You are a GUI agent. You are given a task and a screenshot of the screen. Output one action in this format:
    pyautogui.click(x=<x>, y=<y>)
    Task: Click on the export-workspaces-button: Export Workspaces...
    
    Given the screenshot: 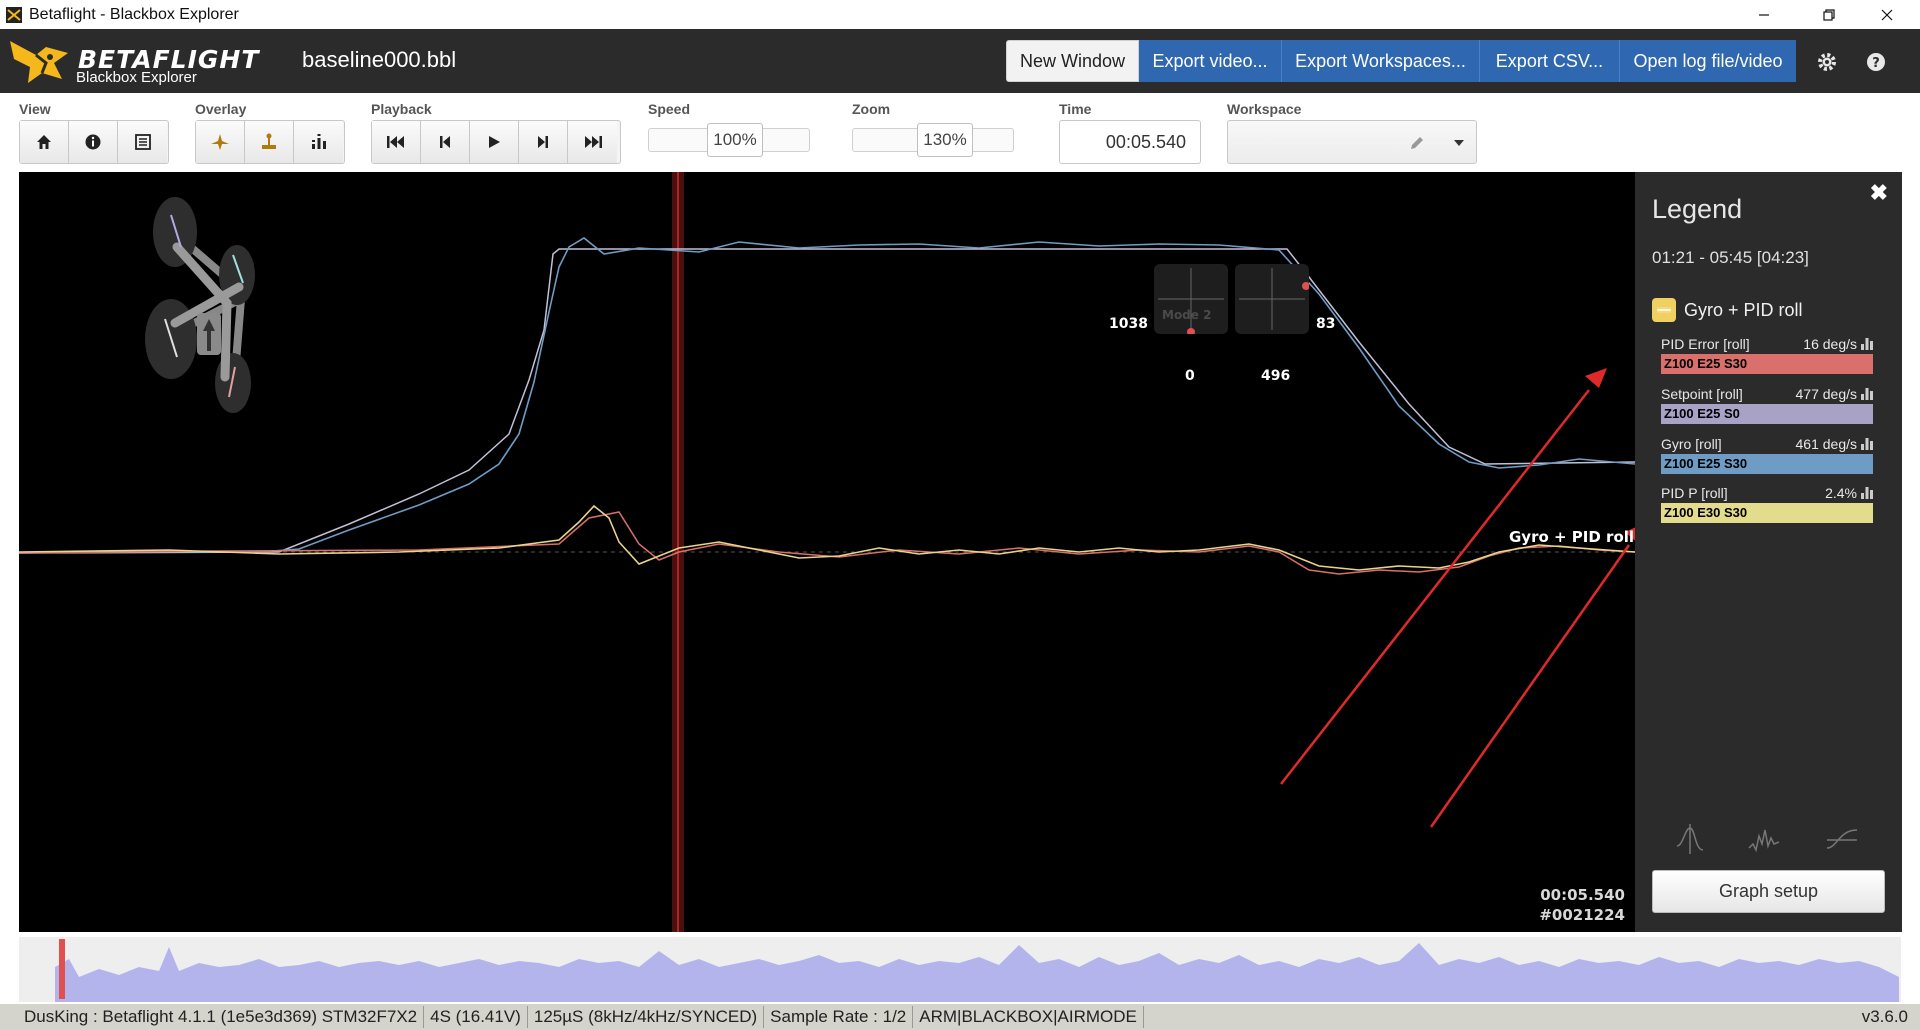 What is the action you would take?
    pyautogui.click(x=1381, y=61)
    